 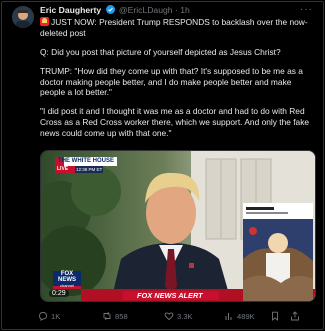 I want to click on views-icon, so click(x=228, y=316).